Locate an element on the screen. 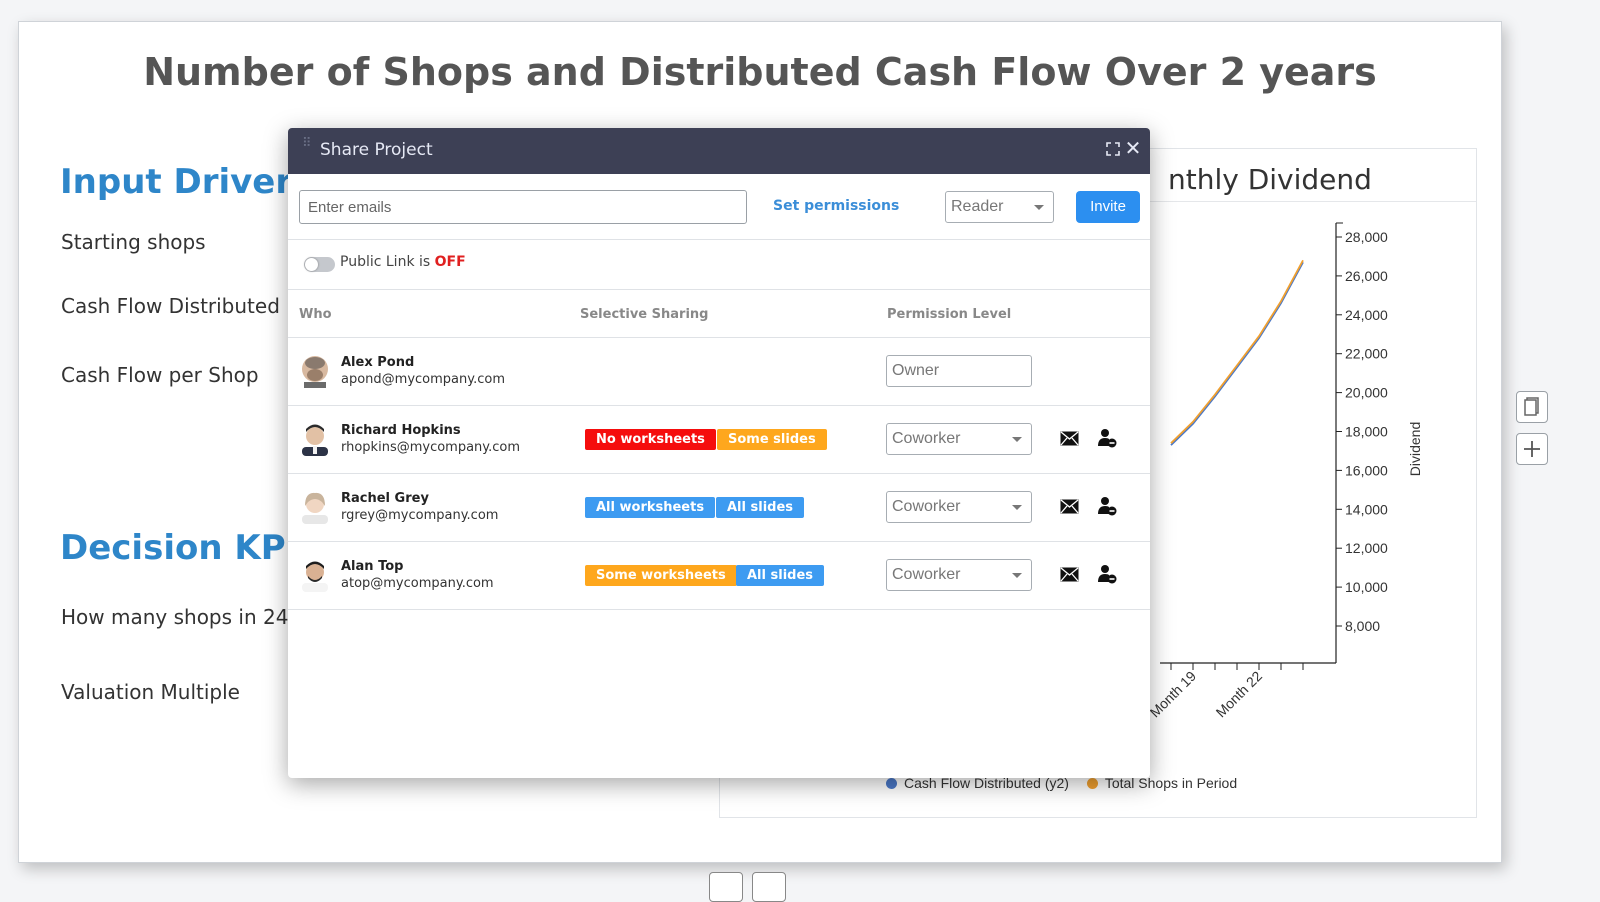  y-tick-label: 26,000 is located at coordinates (1366, 276).